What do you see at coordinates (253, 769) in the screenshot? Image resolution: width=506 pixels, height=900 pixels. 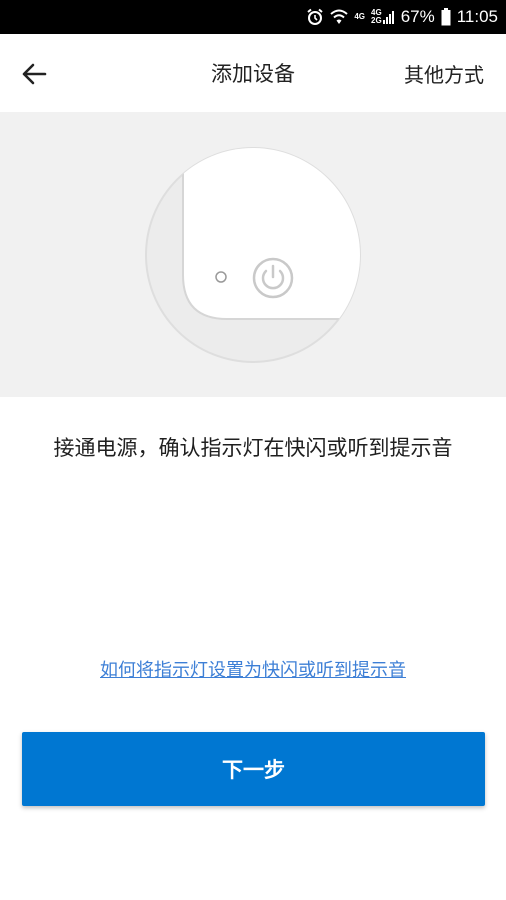 I see `next-button: 下一步` at bounding box center [253, 769].